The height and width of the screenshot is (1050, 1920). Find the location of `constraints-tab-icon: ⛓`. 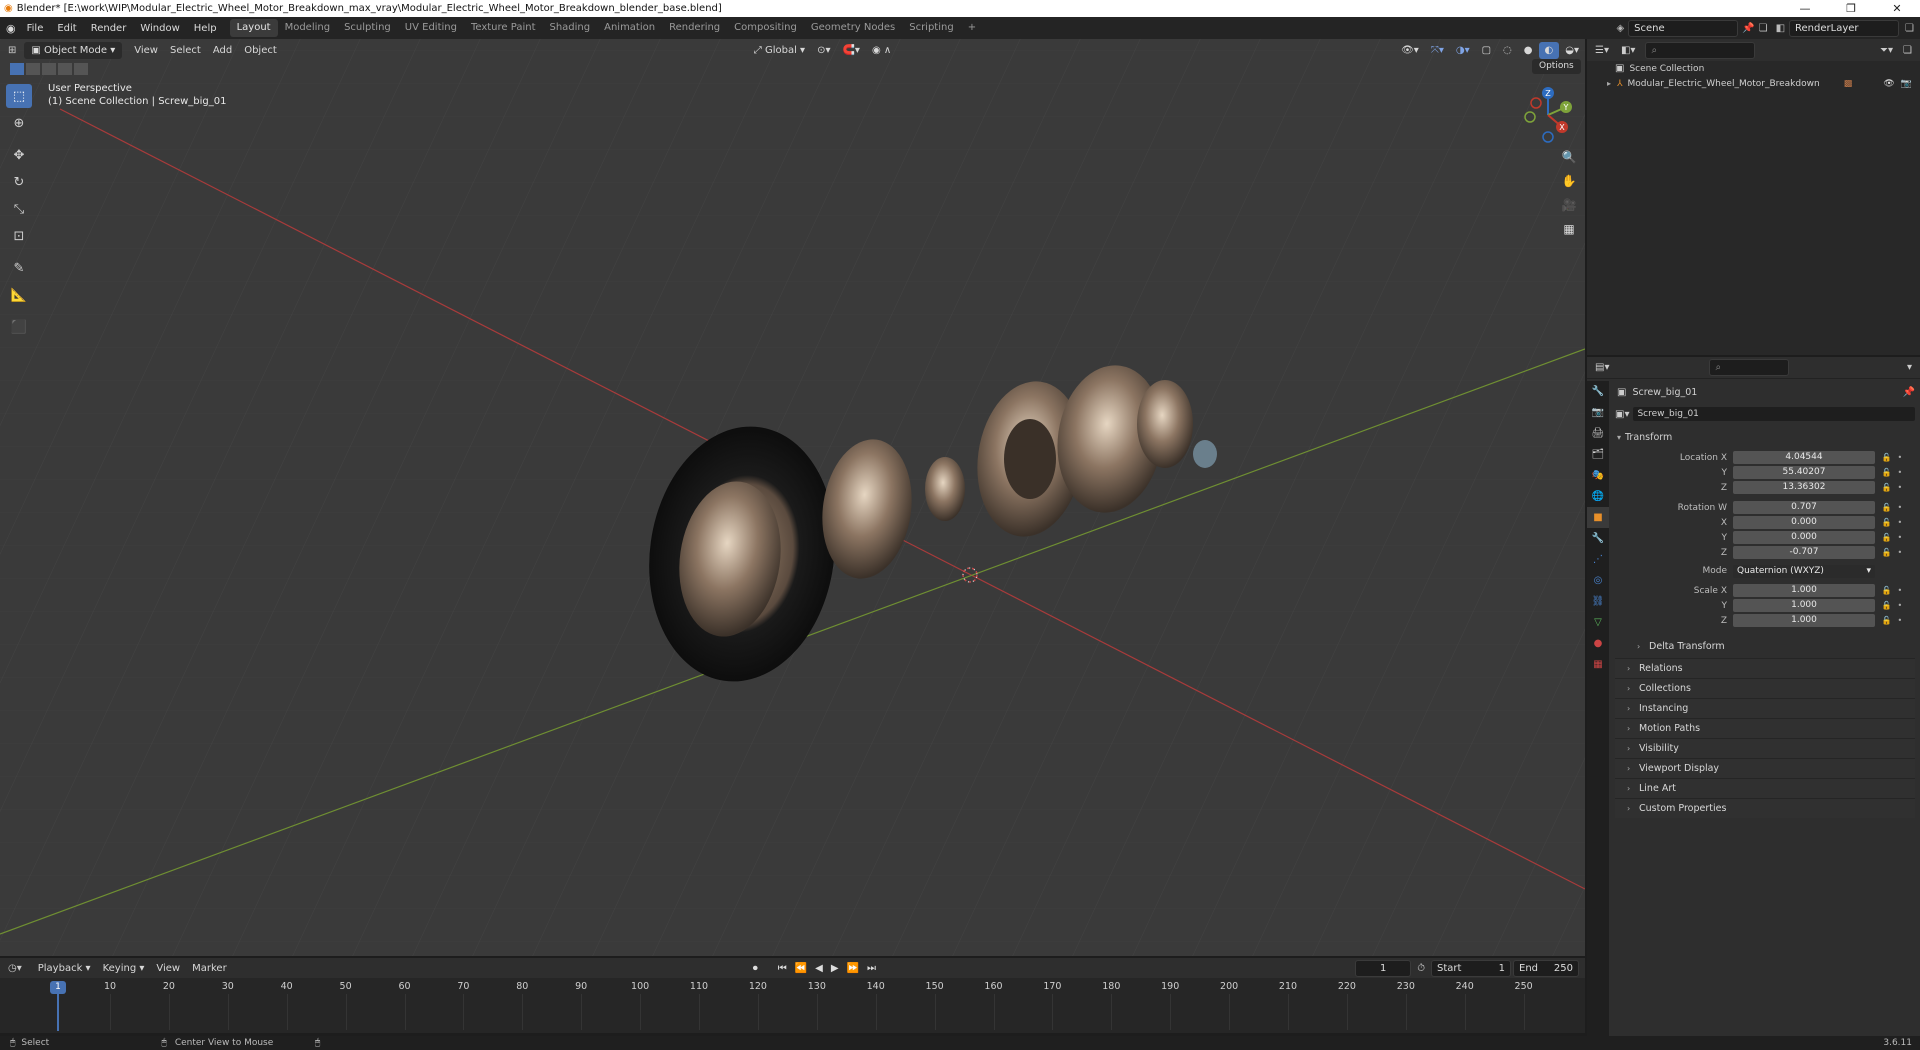

constraints-tab-icon: ⛓ is located at coordinates (1598, 601).